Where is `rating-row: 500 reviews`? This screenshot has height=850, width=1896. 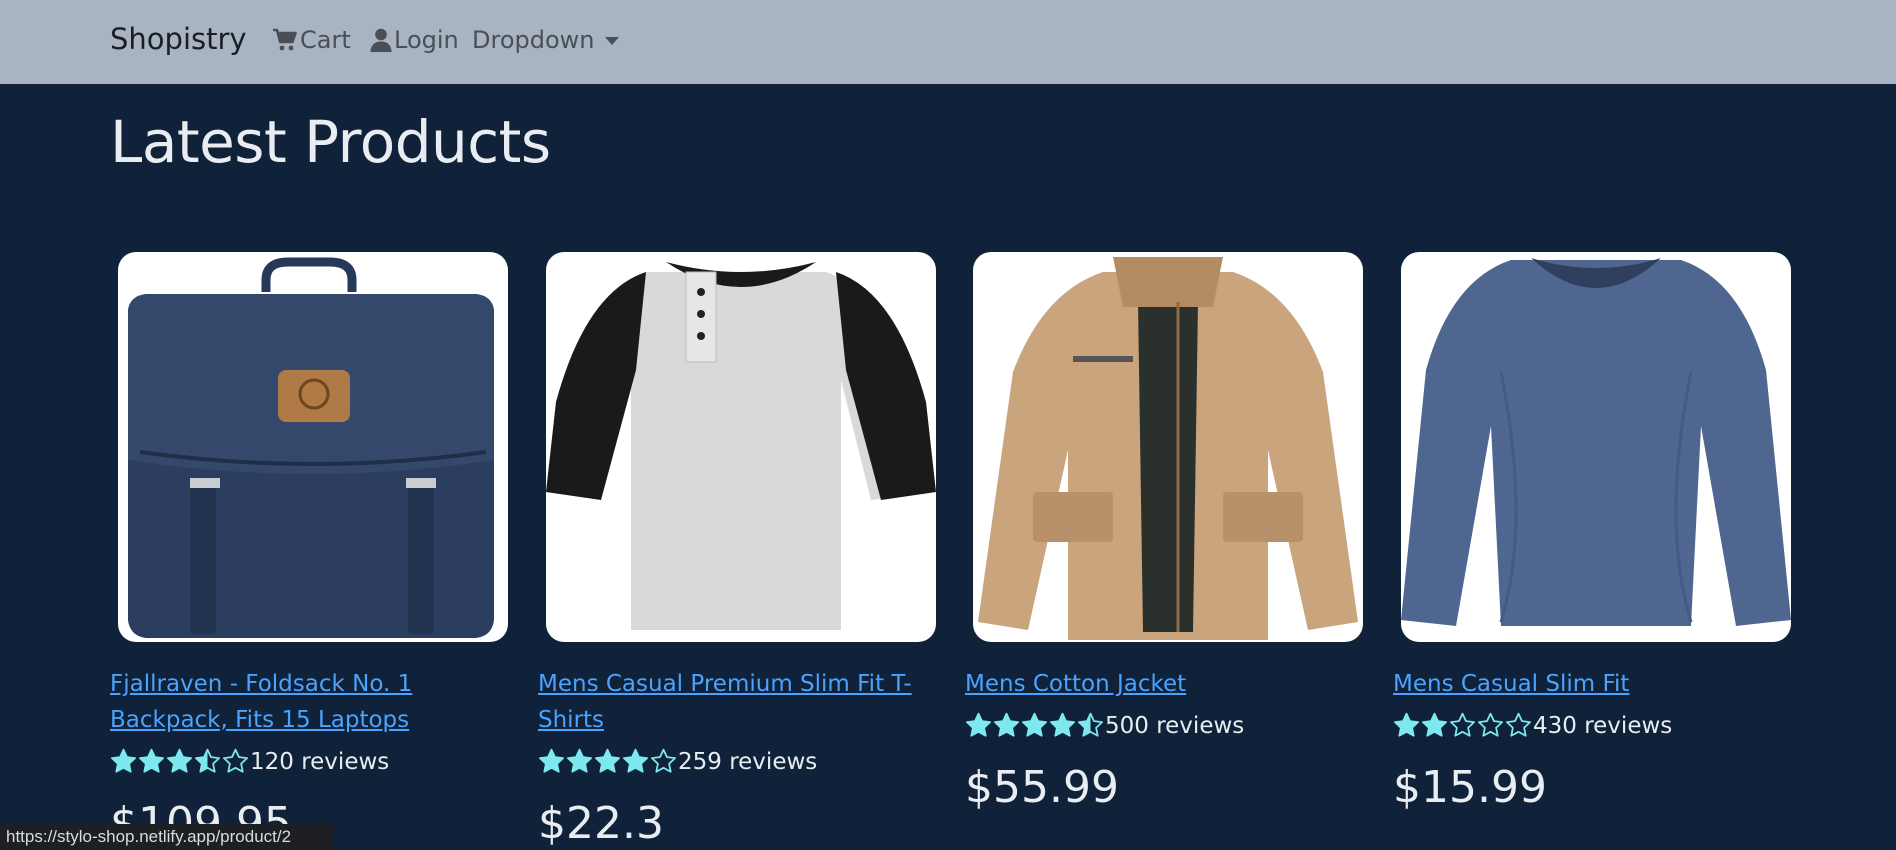 rating-row: 500 reviews is located at coordinates (1104, 725).